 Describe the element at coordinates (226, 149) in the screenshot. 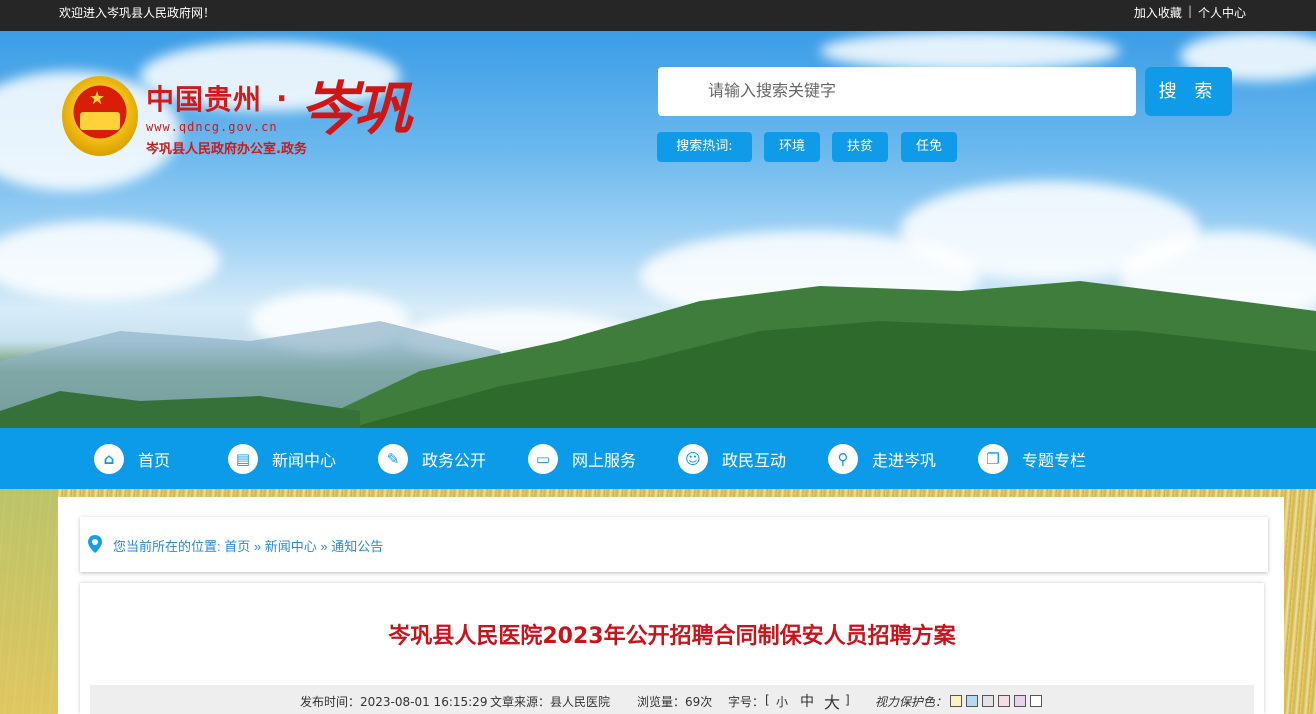

I see `logo-office: 岑巩县人民政府办公室.政务` at that location.